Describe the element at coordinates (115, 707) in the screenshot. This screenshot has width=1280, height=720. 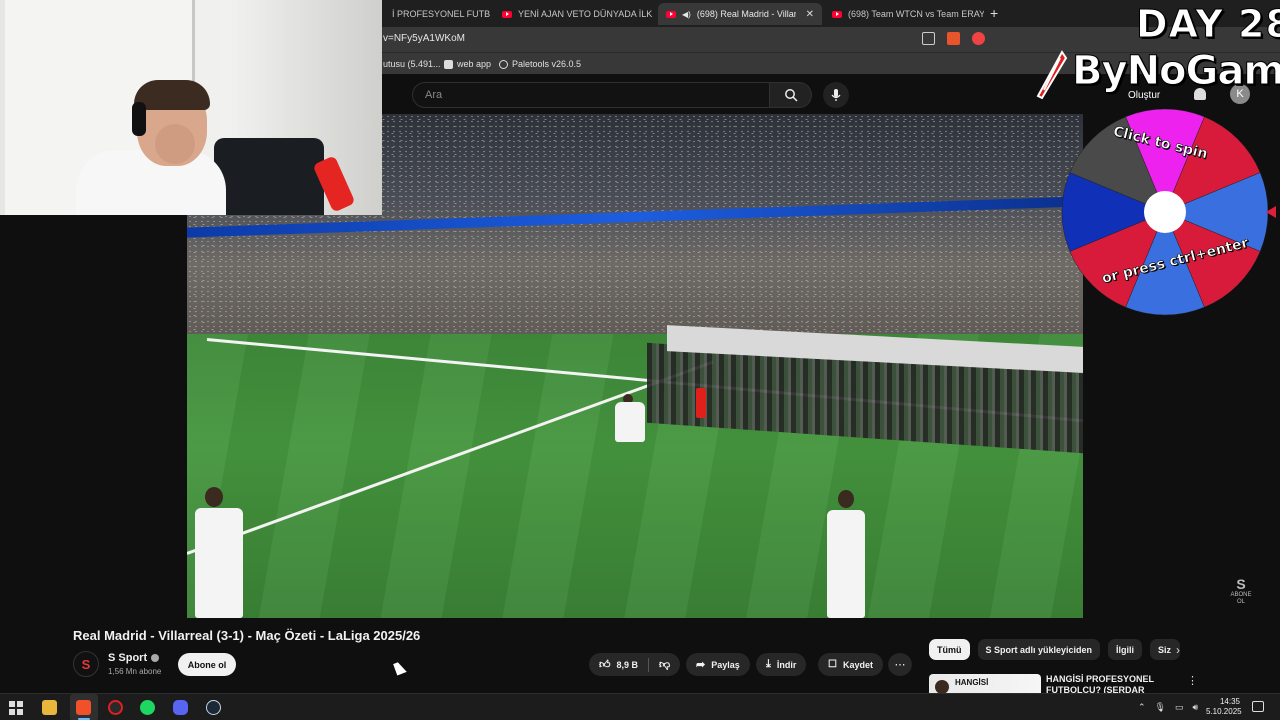
I see `obs-record-icon` at that location.